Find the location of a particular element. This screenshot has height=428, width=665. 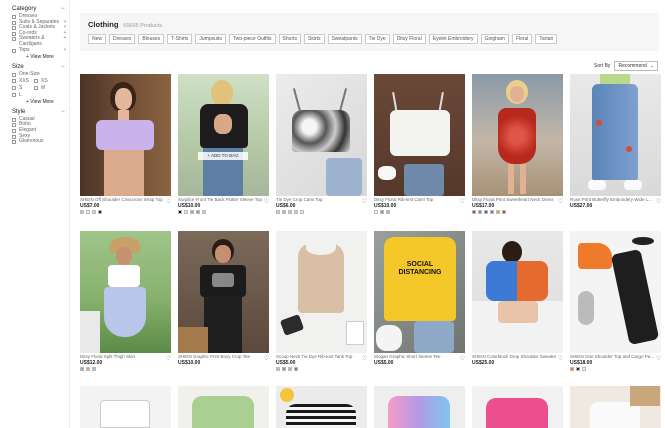

category-option: Tops + is located at coordinates (40, 50).